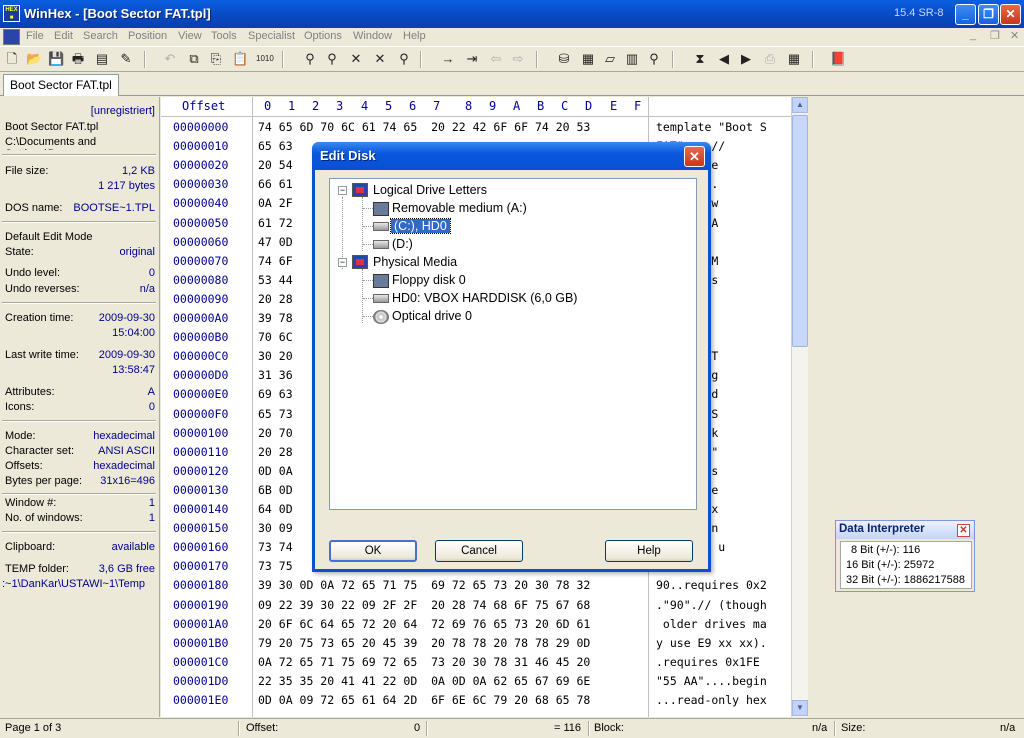 Image resolution: width=1024 pixels, height=738 pixels. Describe the element at coordinates (654, 59) in the screenshot. I see `analyze-icon: ⚲` at that location.